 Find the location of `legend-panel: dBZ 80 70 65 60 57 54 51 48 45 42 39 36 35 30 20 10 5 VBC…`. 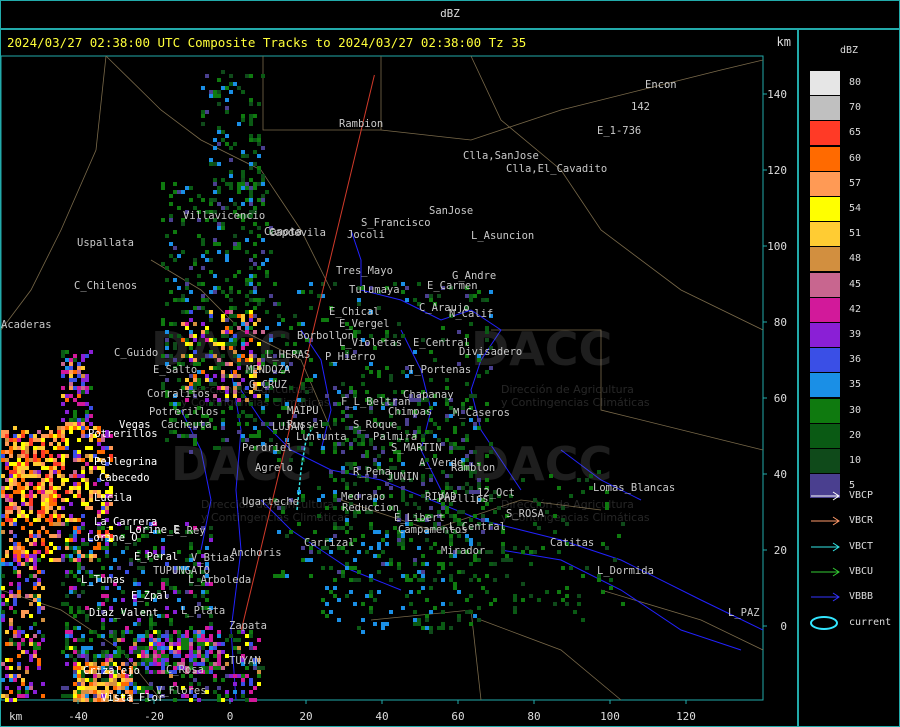

legend-panel: dBZ 80 70 65 60 57 54 51 48 45 42 39 36 35 30 20 10 5 VBC… is located at coordinates (849, 378).